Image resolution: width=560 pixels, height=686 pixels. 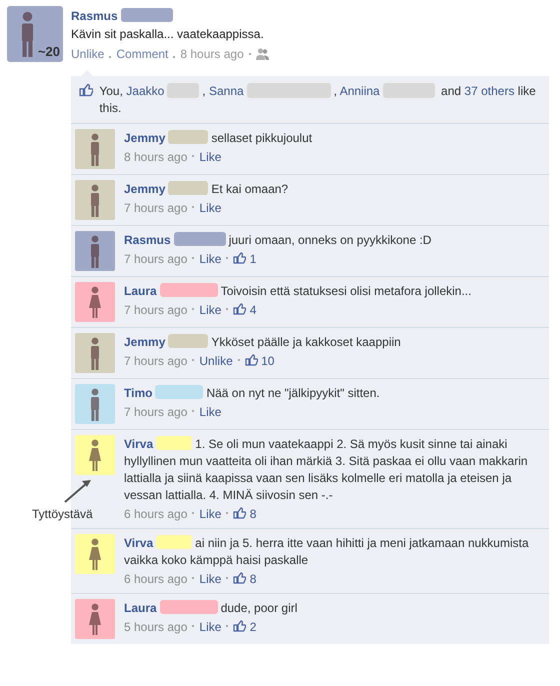 I want to click on friend-count: ~20, so click(x=49, y=51).